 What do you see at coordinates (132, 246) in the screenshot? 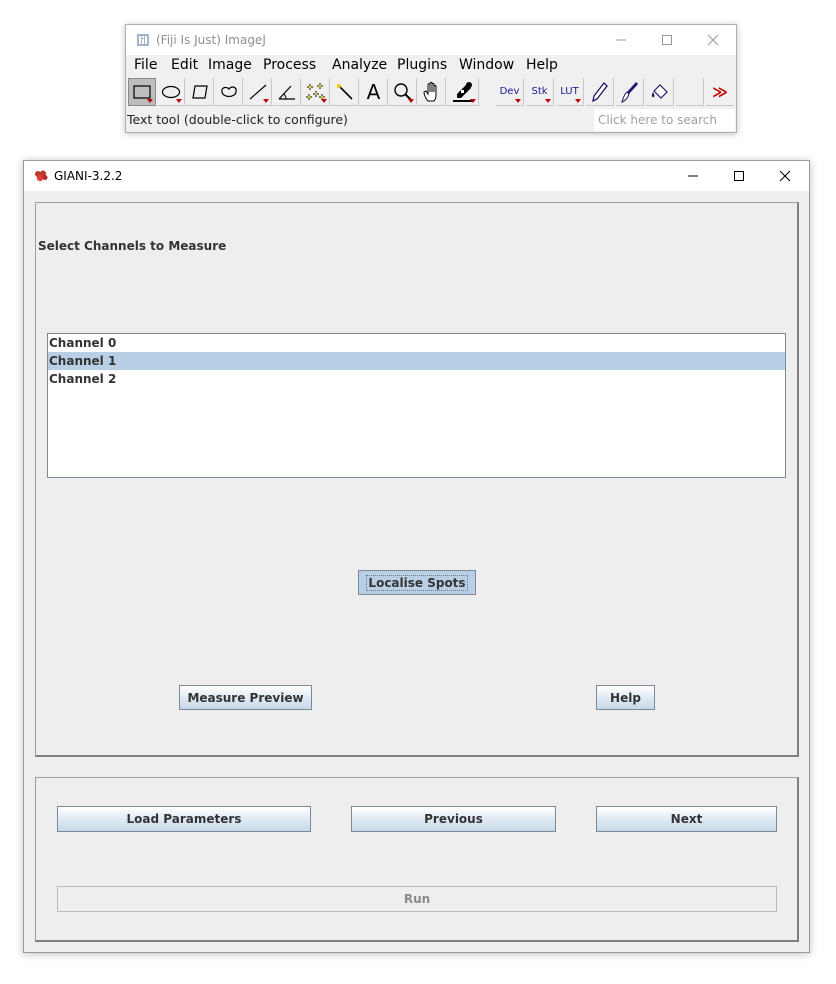
I see `select-channels-heading: Select Channels to Measure` at bounding box center [132, 246].